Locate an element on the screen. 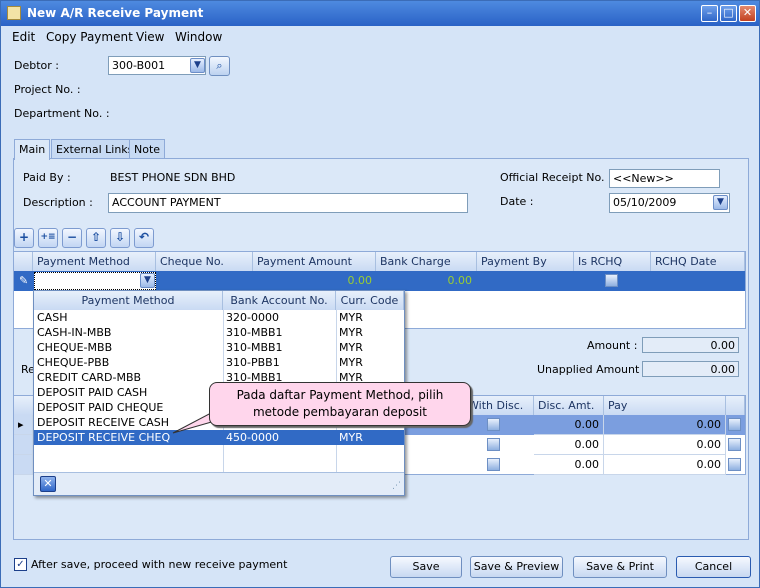  dropdown-option: CASH-IN-MBB 310-MBB1 MYR is located at coordinates (219, 332).